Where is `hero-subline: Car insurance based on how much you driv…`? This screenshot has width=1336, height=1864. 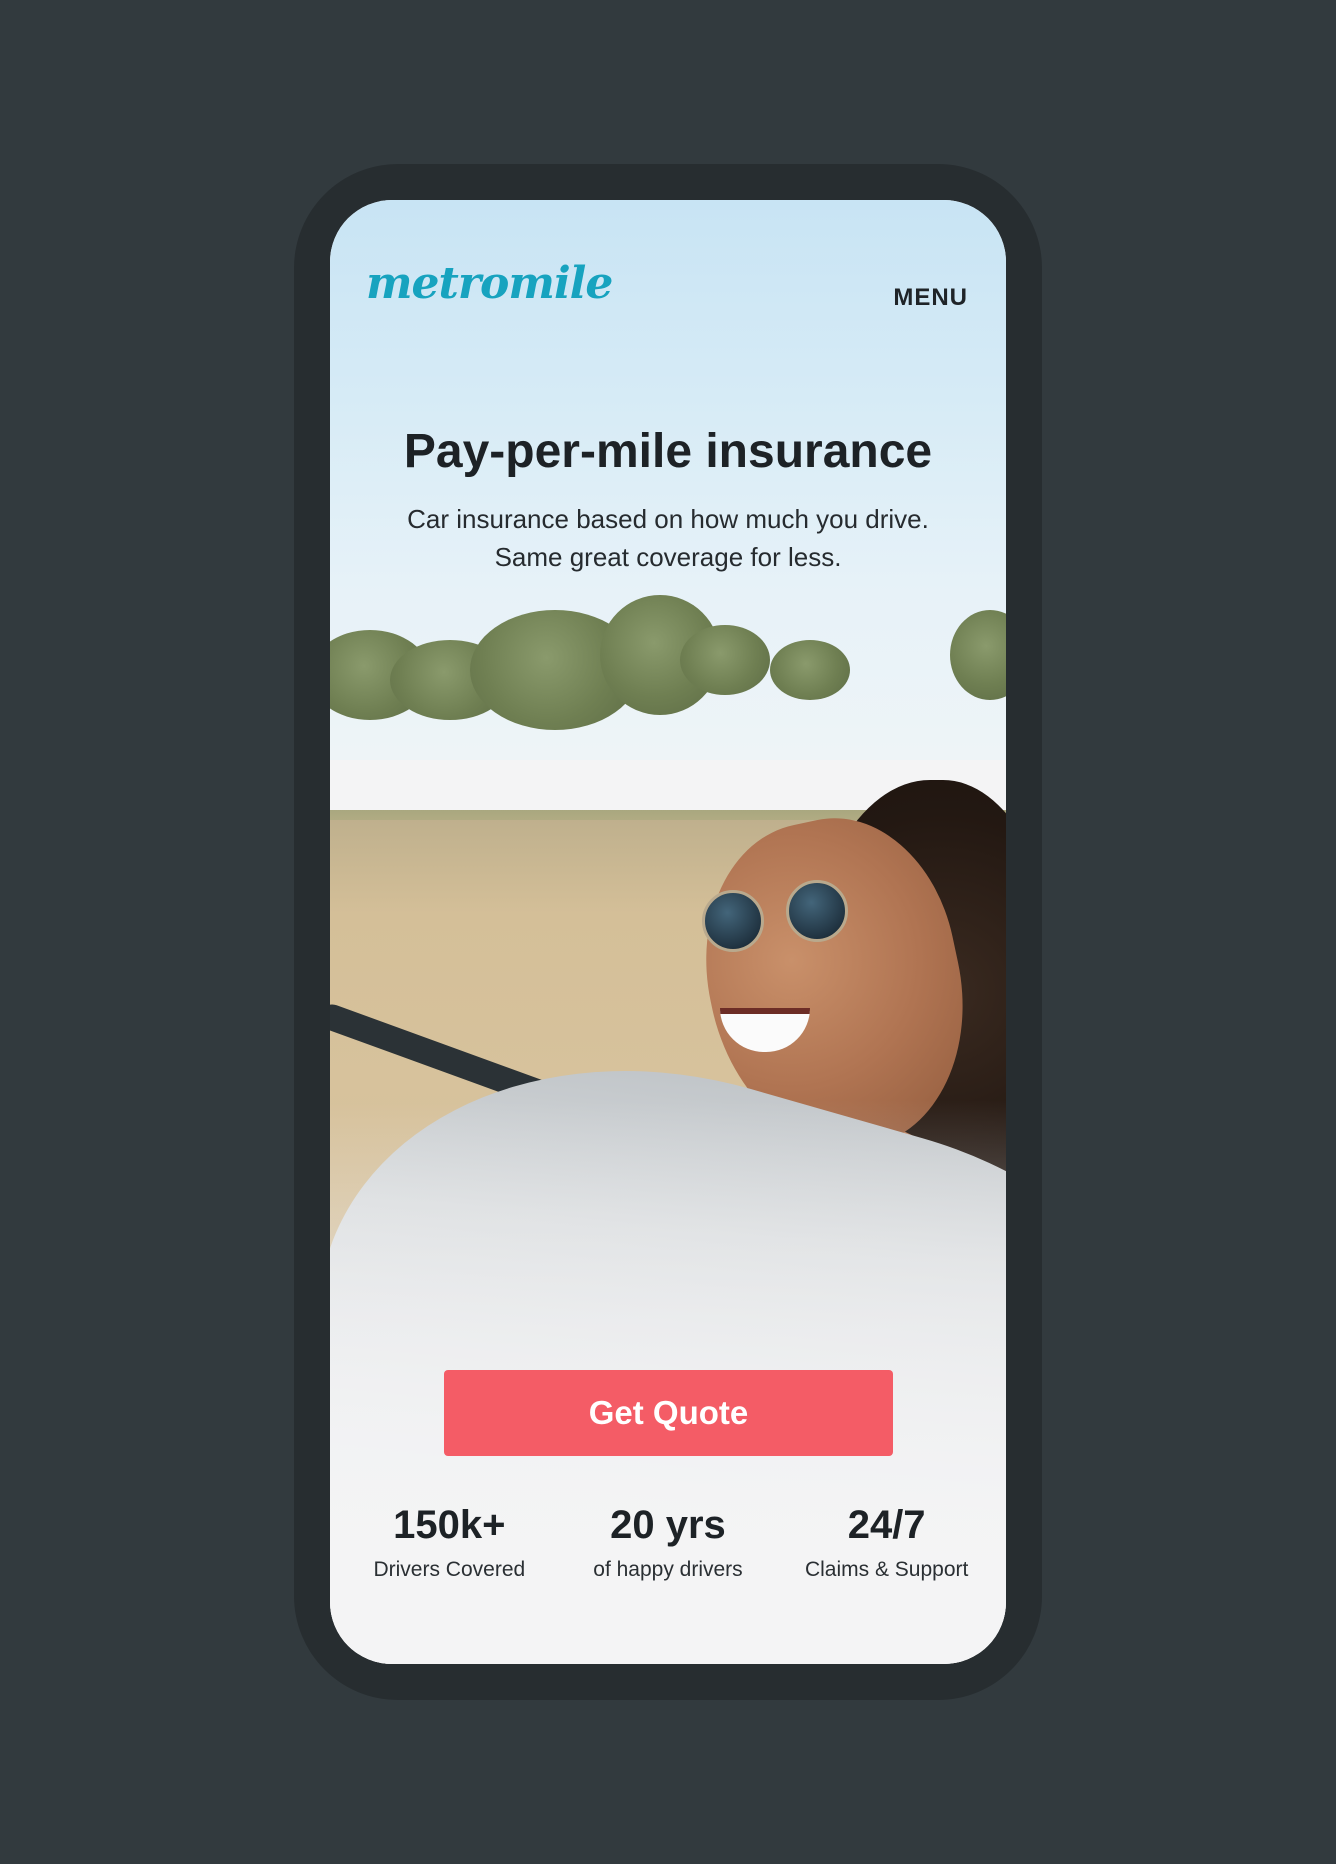 hero-subline: Car insurance based on how much you driv… is located at coordinates (668, 538).